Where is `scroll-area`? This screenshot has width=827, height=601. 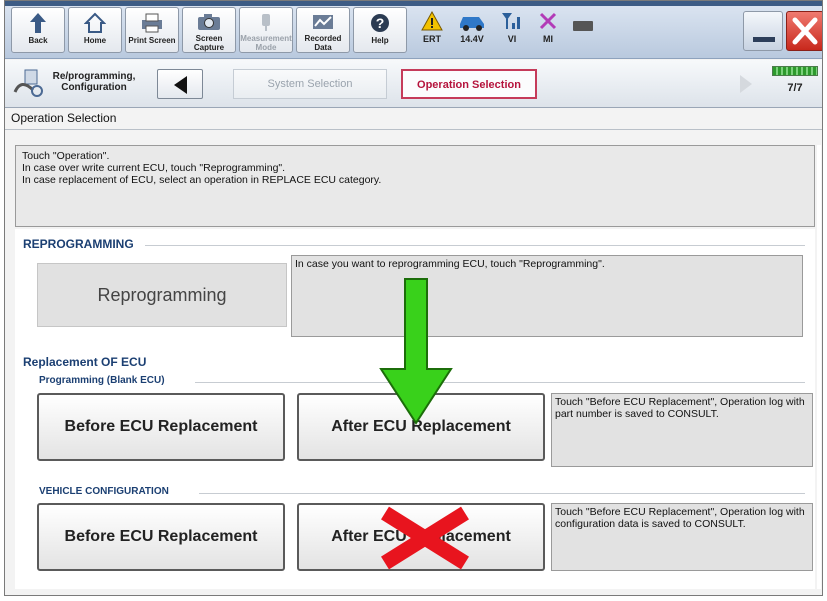
scroll-area is located at coordinates (819, 367).